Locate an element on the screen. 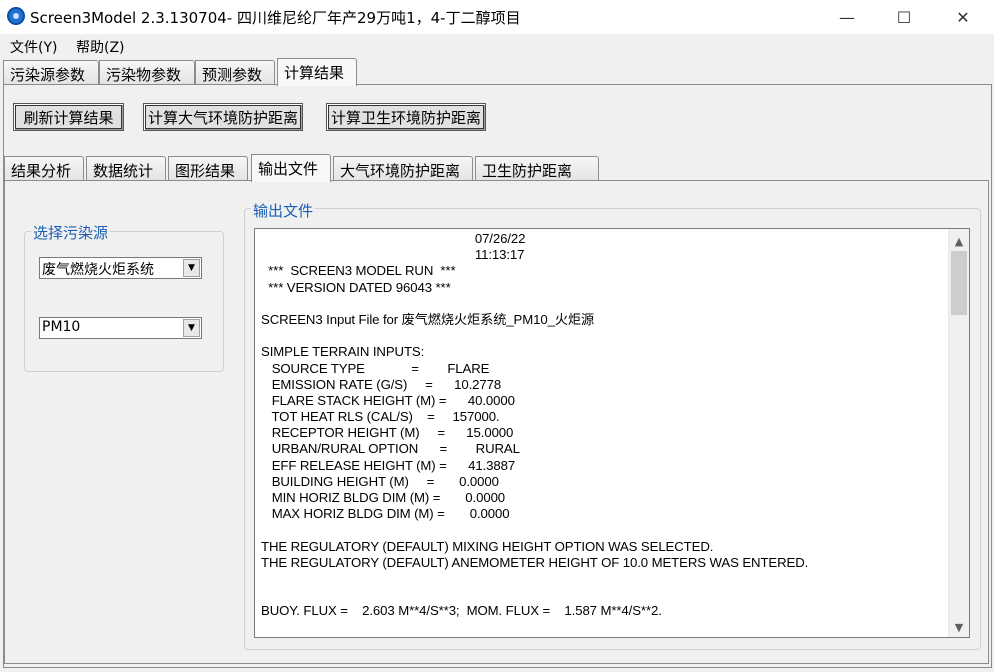 This screenshot has width=994, height=672. output-line: SOURCE TYPE = FLARE is located at coordinates (375, 368).